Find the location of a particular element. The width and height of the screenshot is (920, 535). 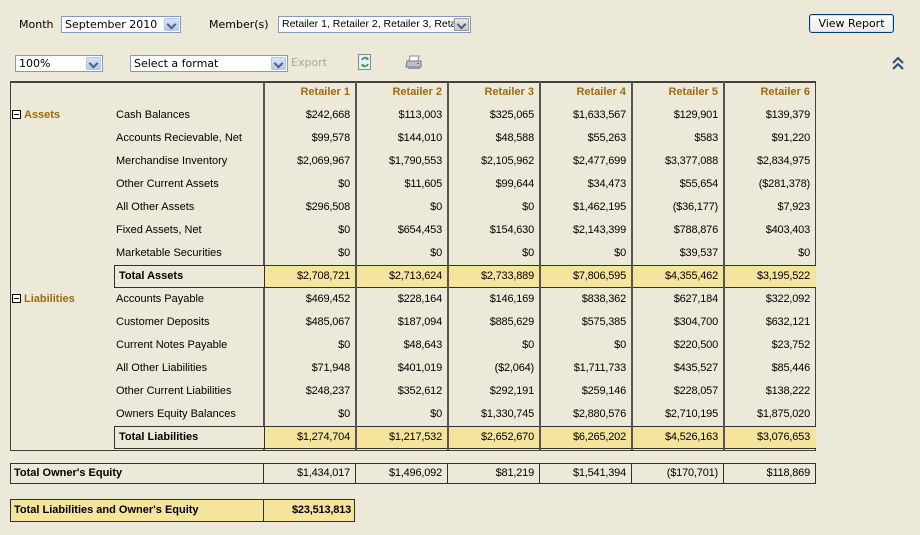

table-cell: $632,121 is located at coordinates (787, 322).